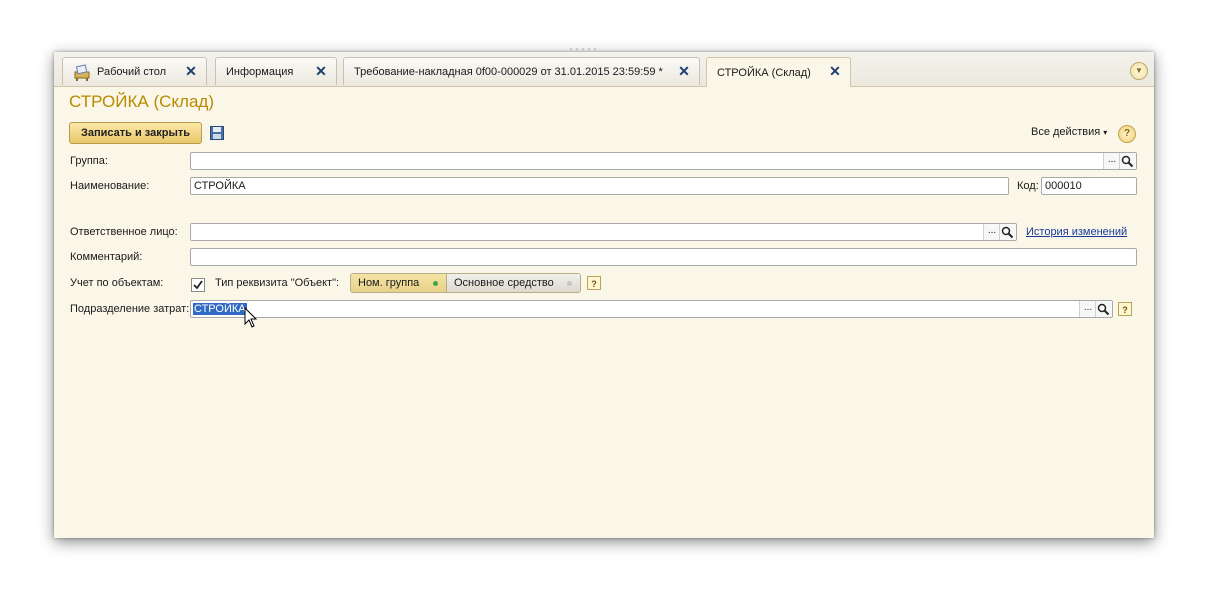 The image size is (1210, 591). What do you see at coordinates (599, 186) in the screenshot?
I see `name-field: СТРОЙКА` at bounding box center [599, 186].